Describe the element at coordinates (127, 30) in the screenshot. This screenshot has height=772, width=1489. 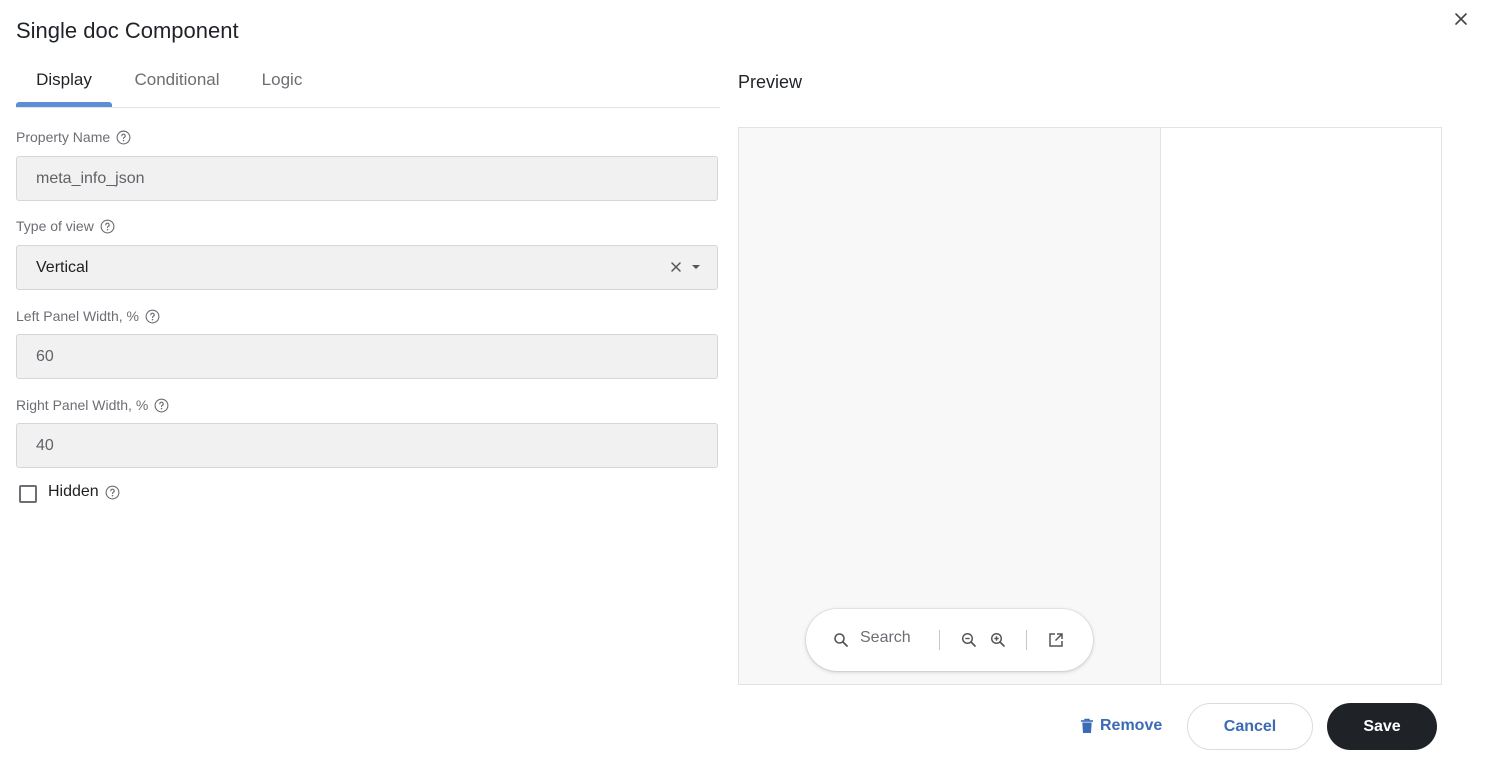
I see `dialog-title: Single doc Component` at that location.